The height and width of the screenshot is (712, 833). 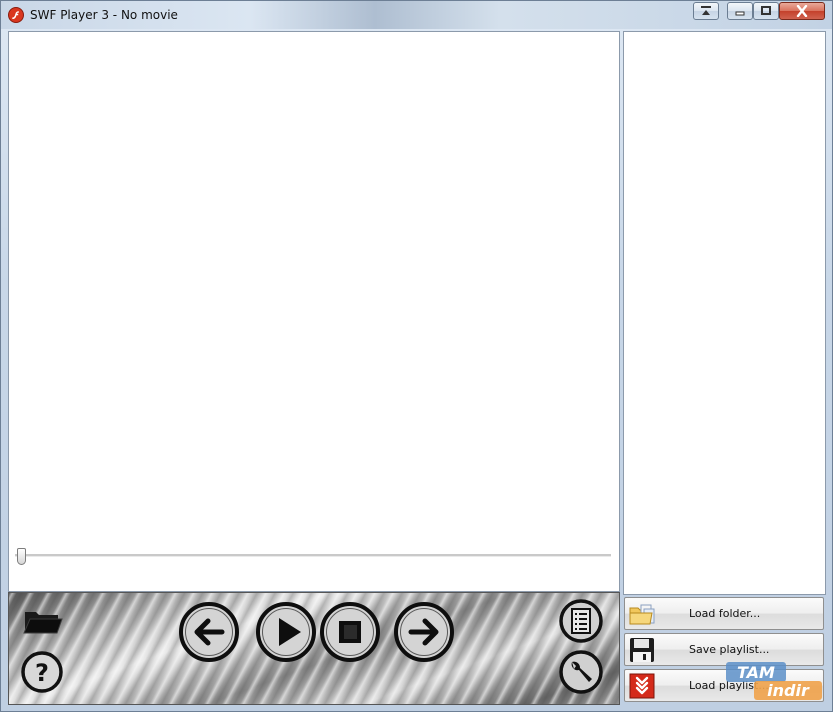 What do you see at coordinates (642, 686) in the screenshot?
I see `load-arrows-icon` at bounding box center [642, 686].